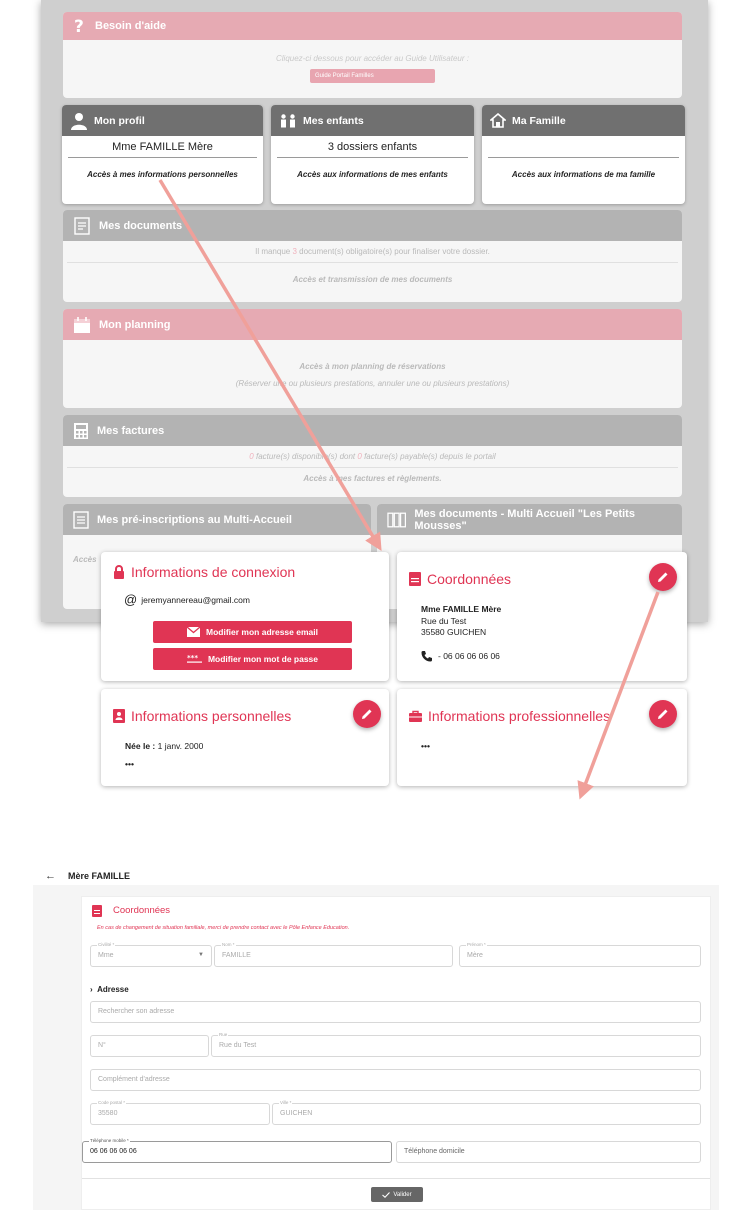  I want to click on arrow-coordonnees-to-form, so click(618, 695).